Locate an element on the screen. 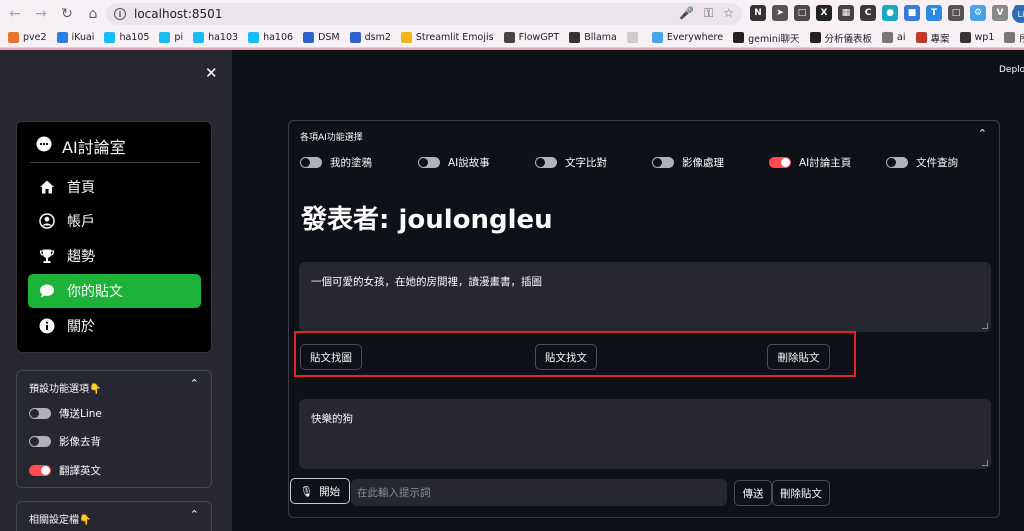 This screenshot has width=1024, height=531. bookmark-item: pve2 is located at coordinates (27, 37).